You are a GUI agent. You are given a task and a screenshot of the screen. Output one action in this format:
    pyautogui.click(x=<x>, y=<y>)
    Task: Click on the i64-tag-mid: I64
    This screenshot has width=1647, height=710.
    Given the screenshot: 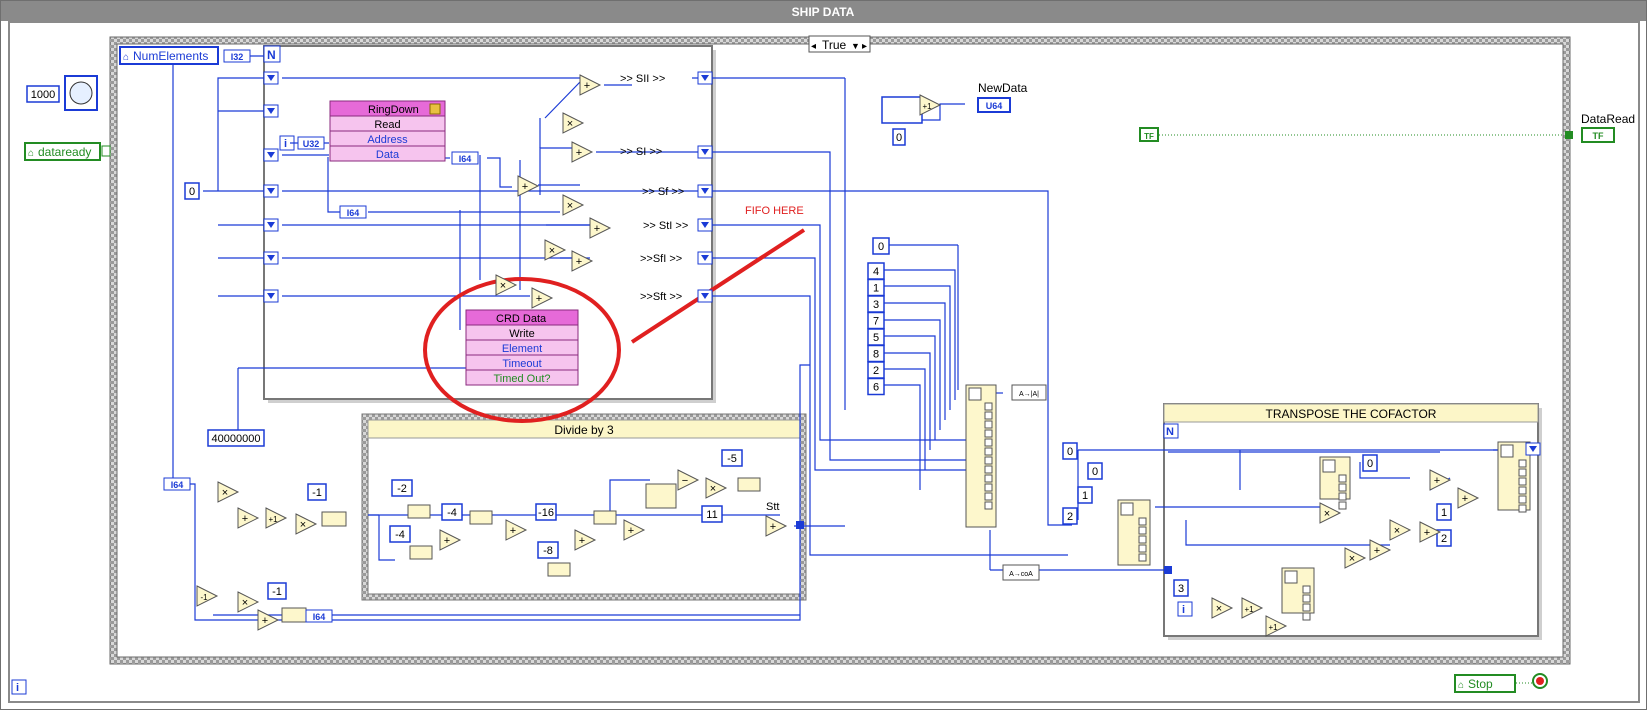 What is the action you would take?
    pyautogui.click(x=353, y=213)
    